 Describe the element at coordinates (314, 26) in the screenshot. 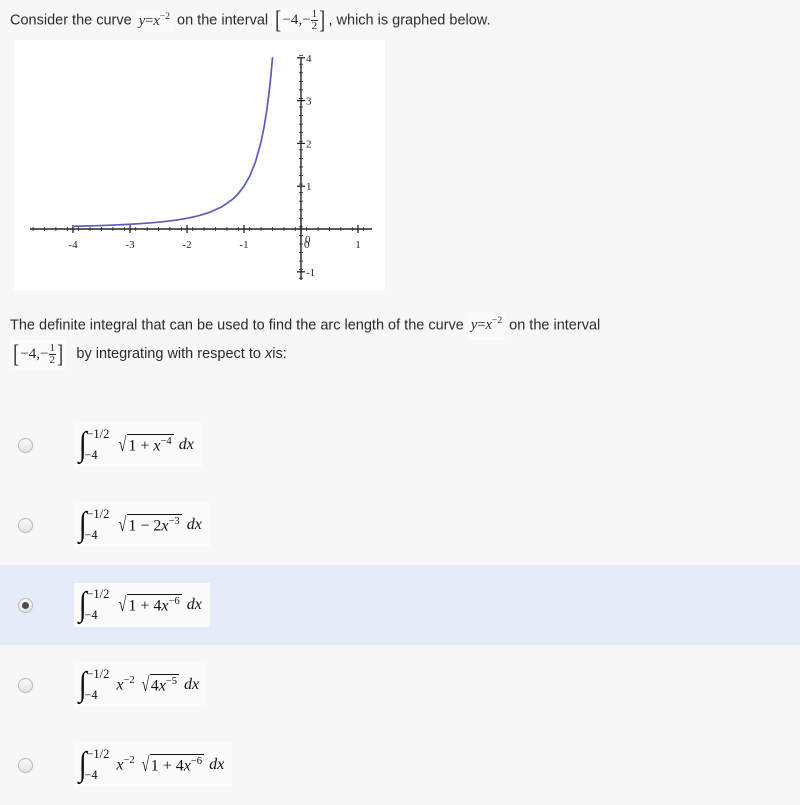

I see `fraction-denominator: 2` at that location.